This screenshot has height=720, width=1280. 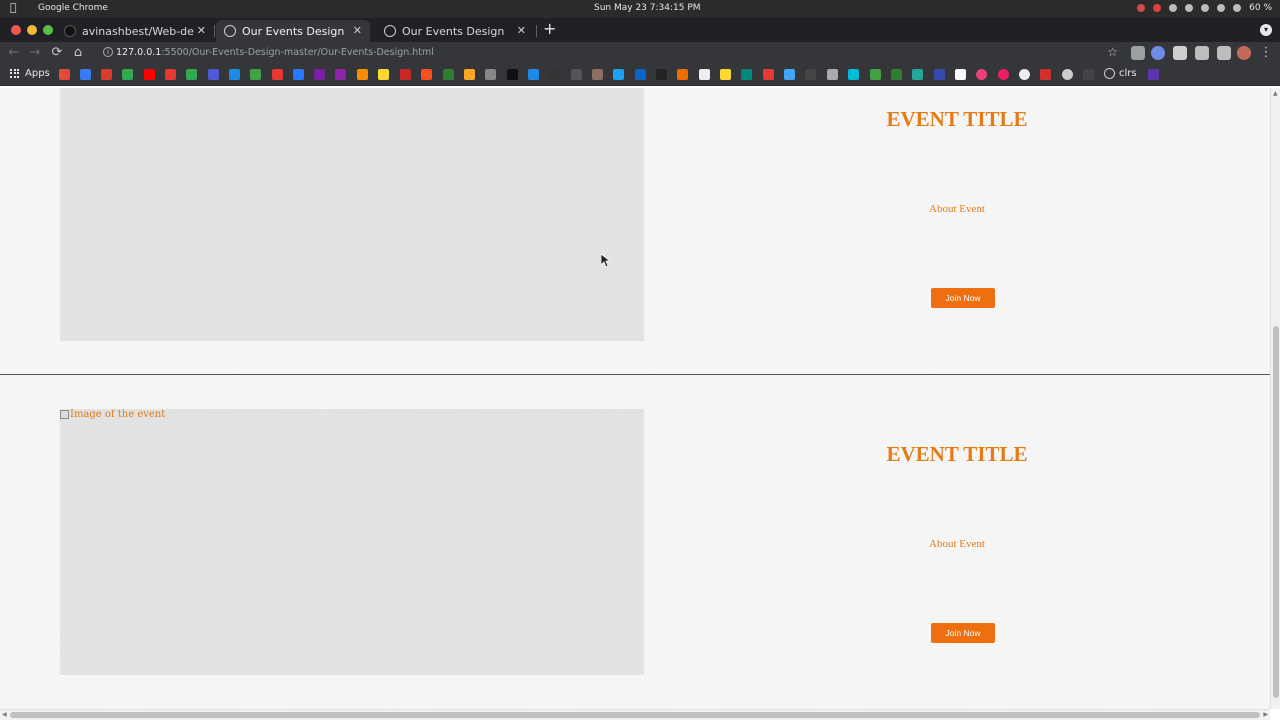 What do you see at coordinates (1128, 73) in the screenshot?
I see `bookmark-clrs-label: clrs` at bounding box center [1128, 73].